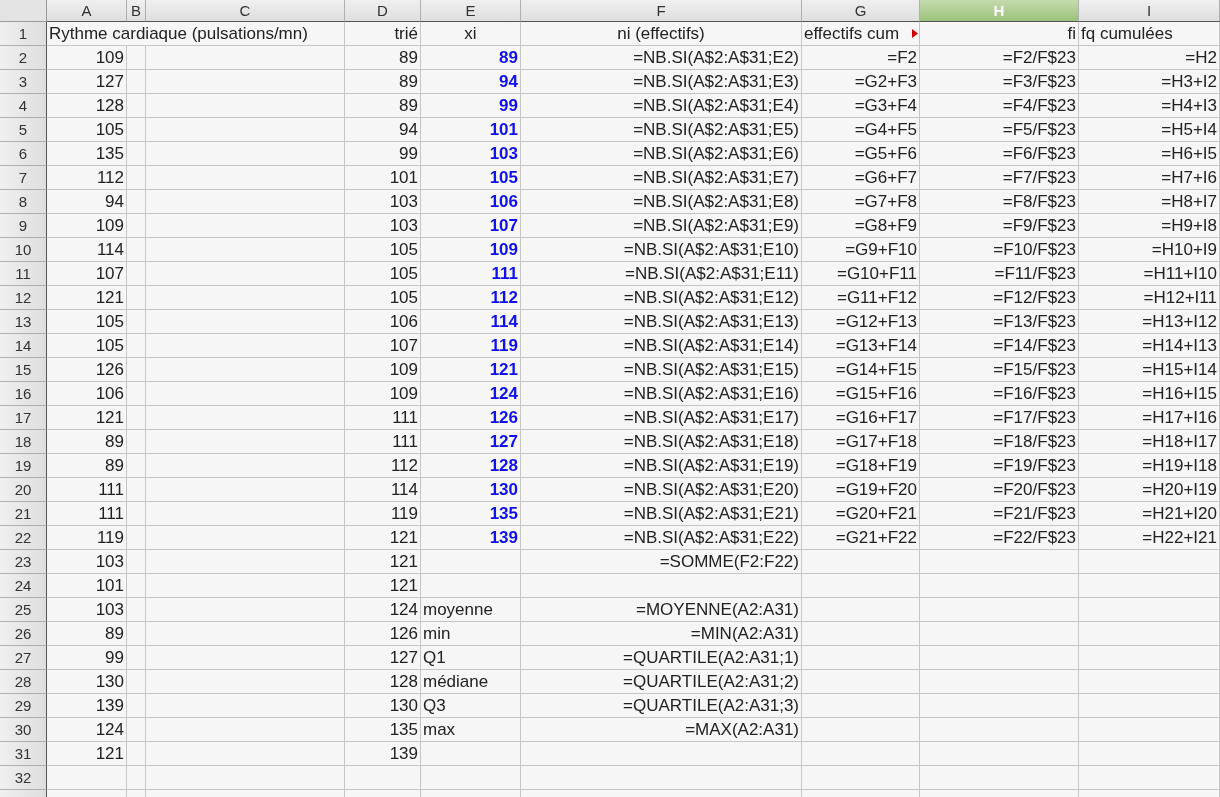 The image size is (1220, 797). I want to click on column-header: I, so click(1149, 11).